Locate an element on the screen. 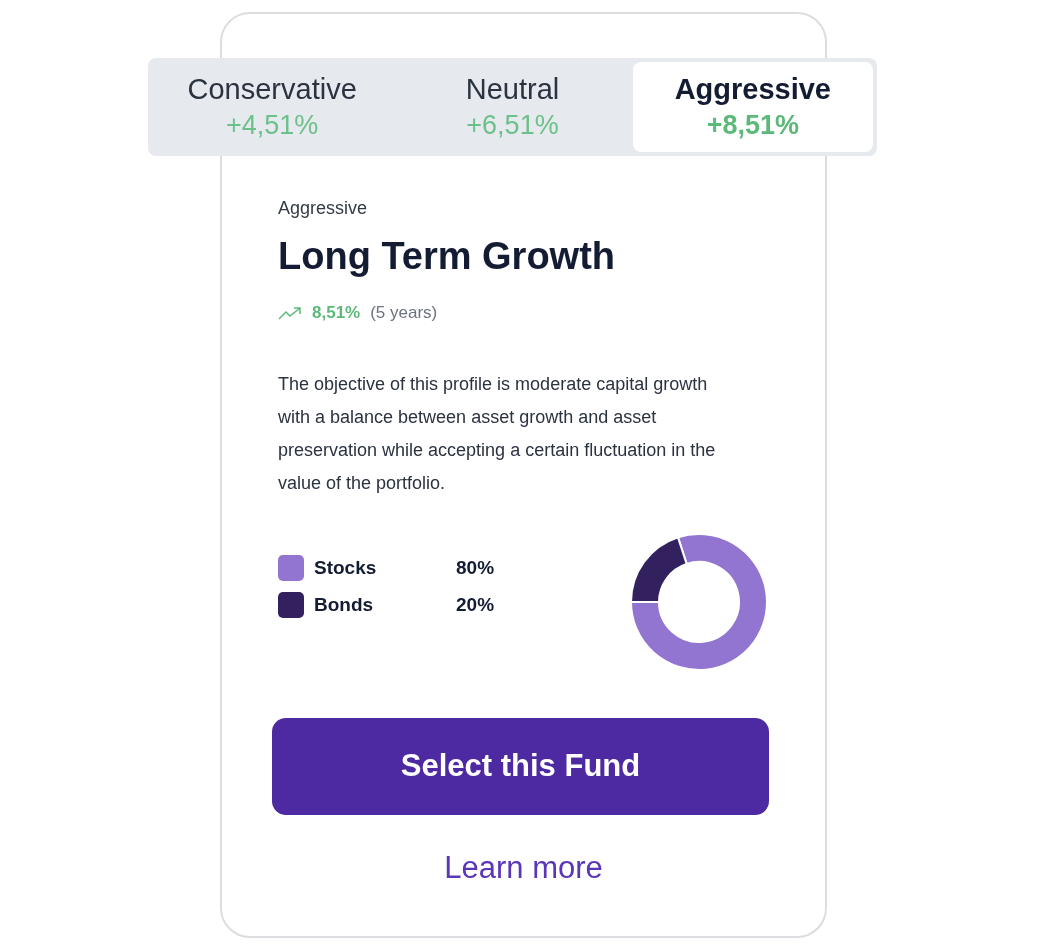  legend-label: Stocks is located at coordinates (346, 567).